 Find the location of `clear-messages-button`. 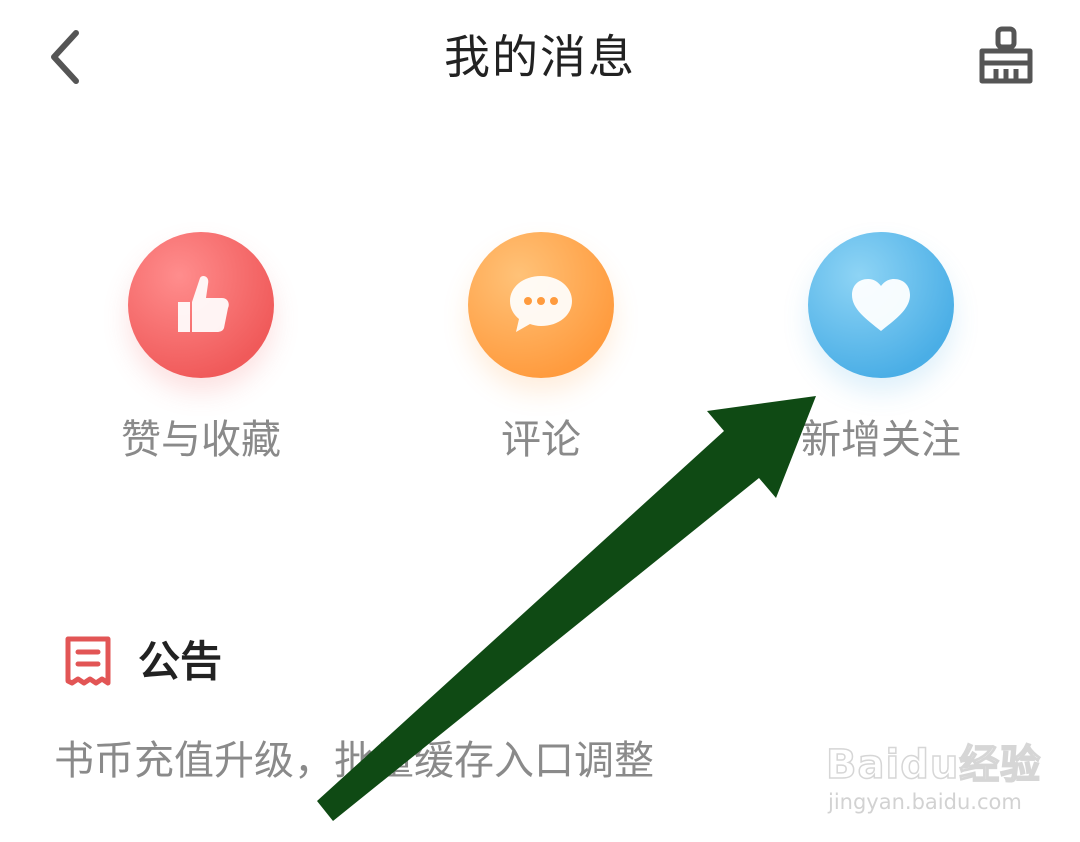

clear-messages-button is located at coordinates (1006, 56).